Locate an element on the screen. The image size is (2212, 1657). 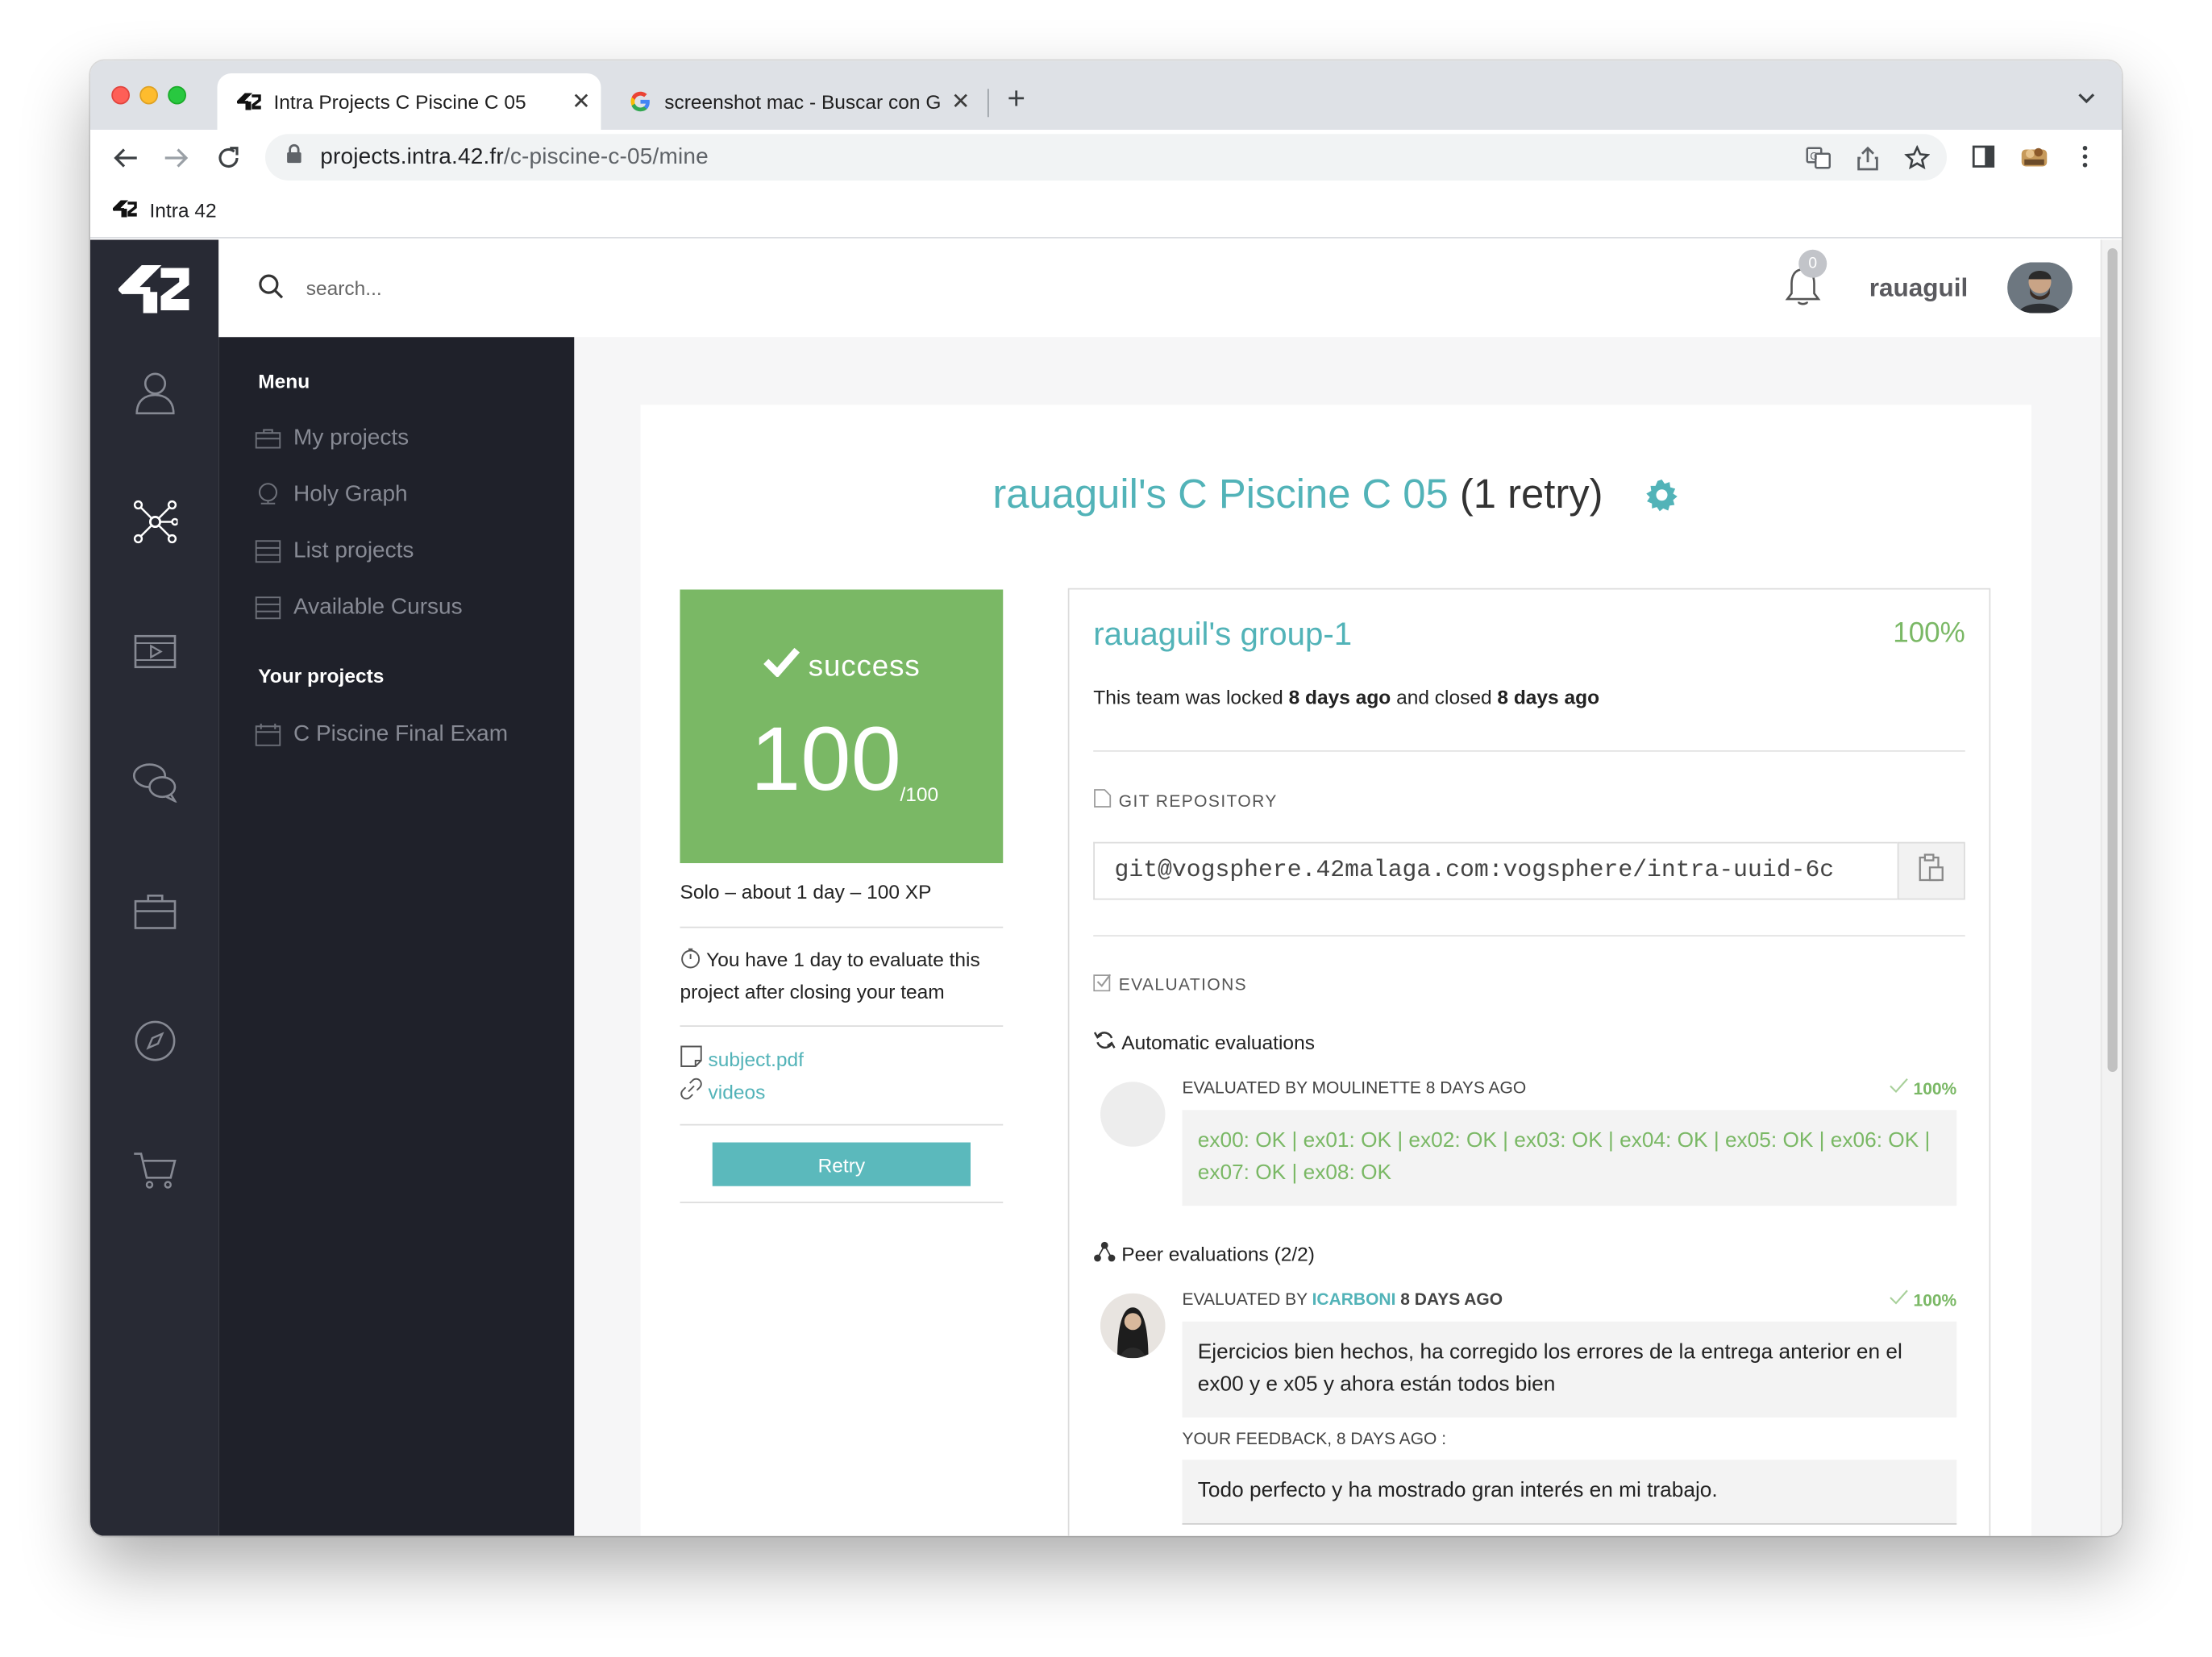
translate-icon: G is located at coordinates (1819, 161).